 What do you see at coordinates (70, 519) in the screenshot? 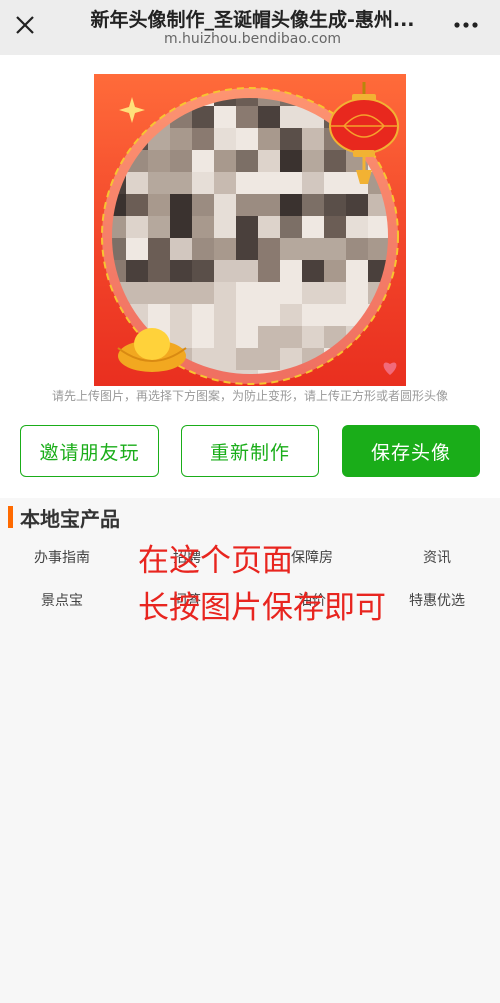
I see `section-title: 本地宝产品` at bounding box center [70, 519].